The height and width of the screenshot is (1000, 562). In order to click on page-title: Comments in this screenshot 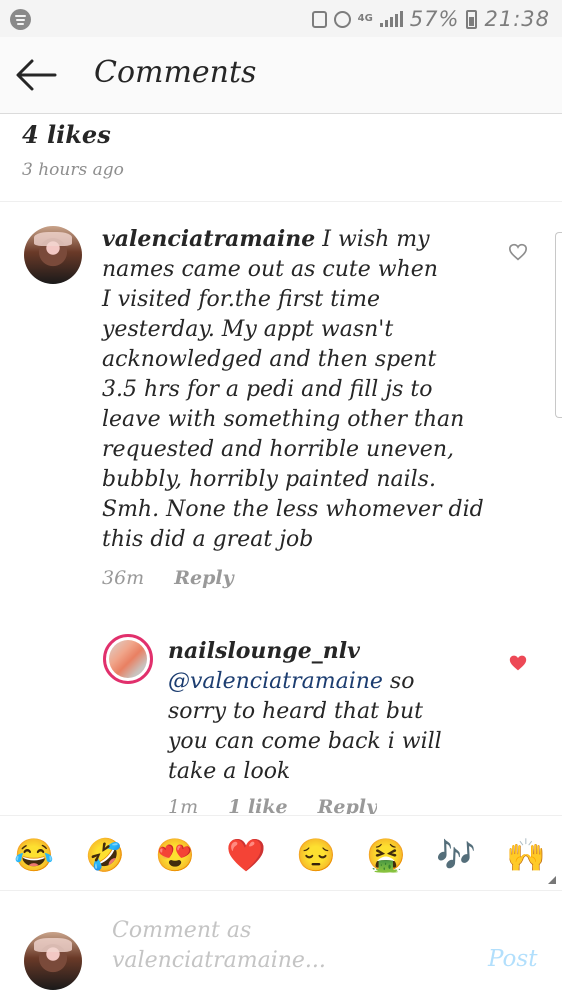, I will do `click(175, 72)`.